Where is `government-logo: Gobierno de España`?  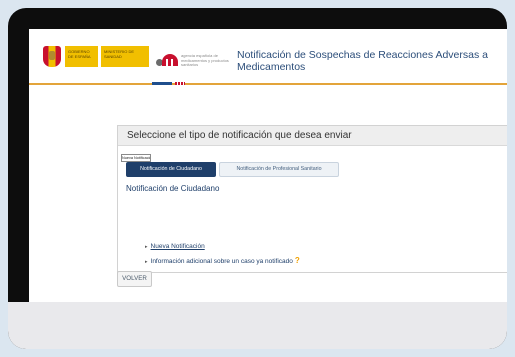 government-logo: Gobierno de España is located at coordinates (81, 56).